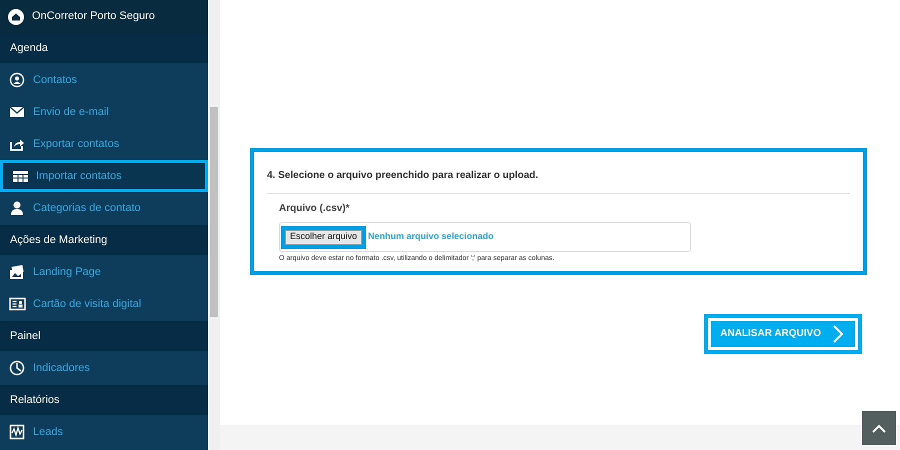  I want to click on sidebar-item: Landing Page, so click(104, 272).